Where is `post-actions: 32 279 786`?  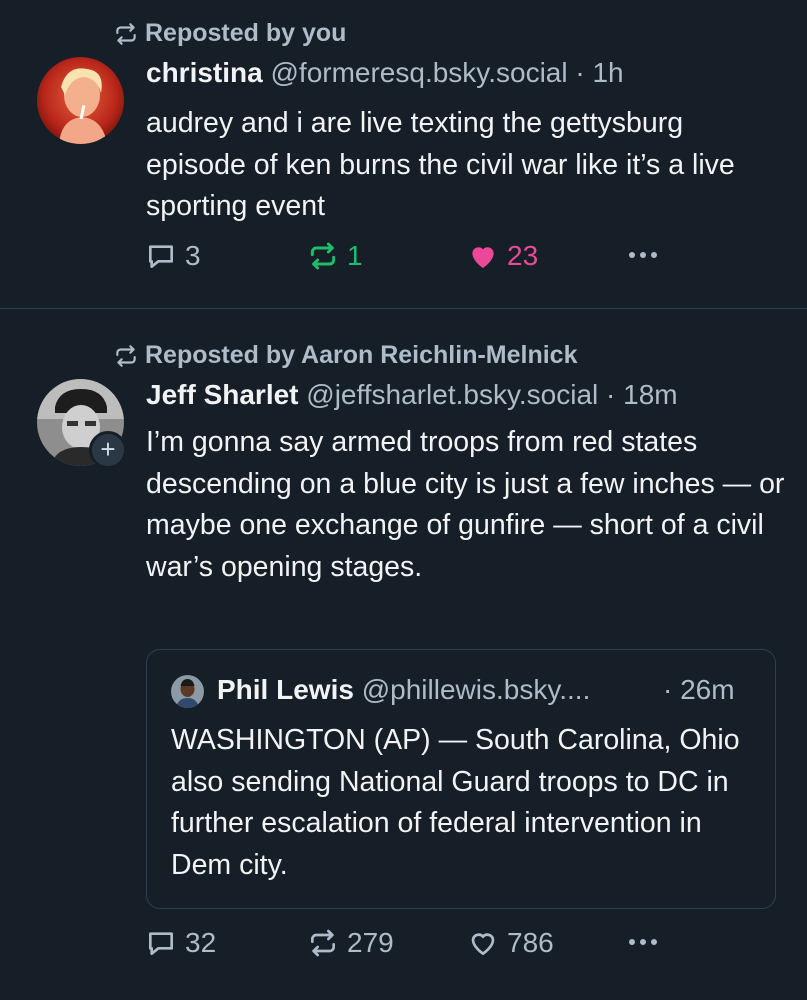 post-actions: 32 279 786 is located at coordinates (405, 947).